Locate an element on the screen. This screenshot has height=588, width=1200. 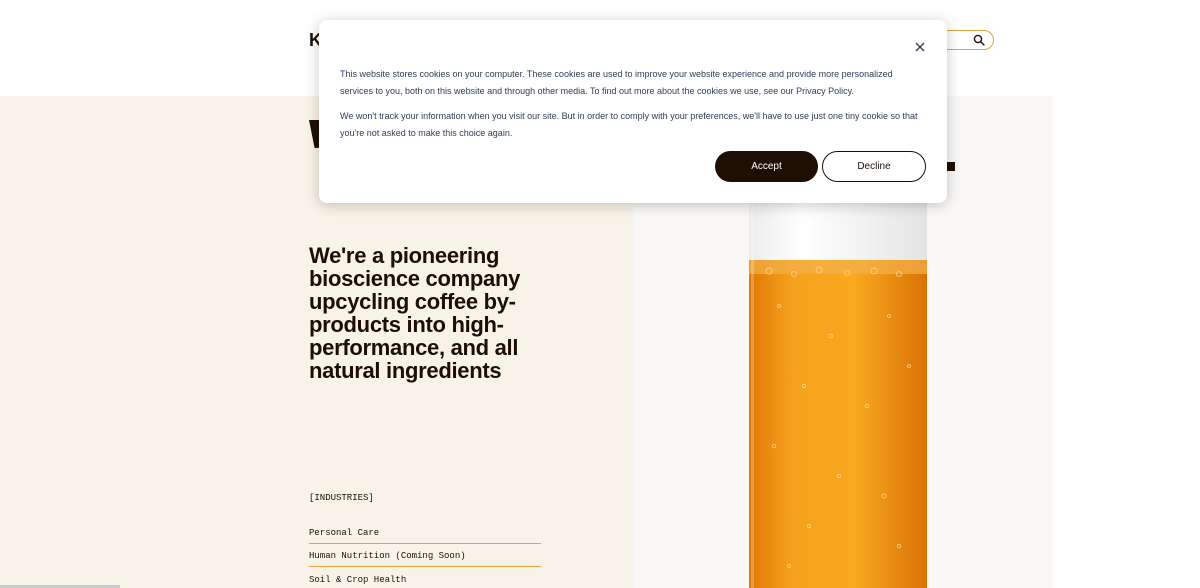
decline-button: Decline is located at coordinates (874, 166).